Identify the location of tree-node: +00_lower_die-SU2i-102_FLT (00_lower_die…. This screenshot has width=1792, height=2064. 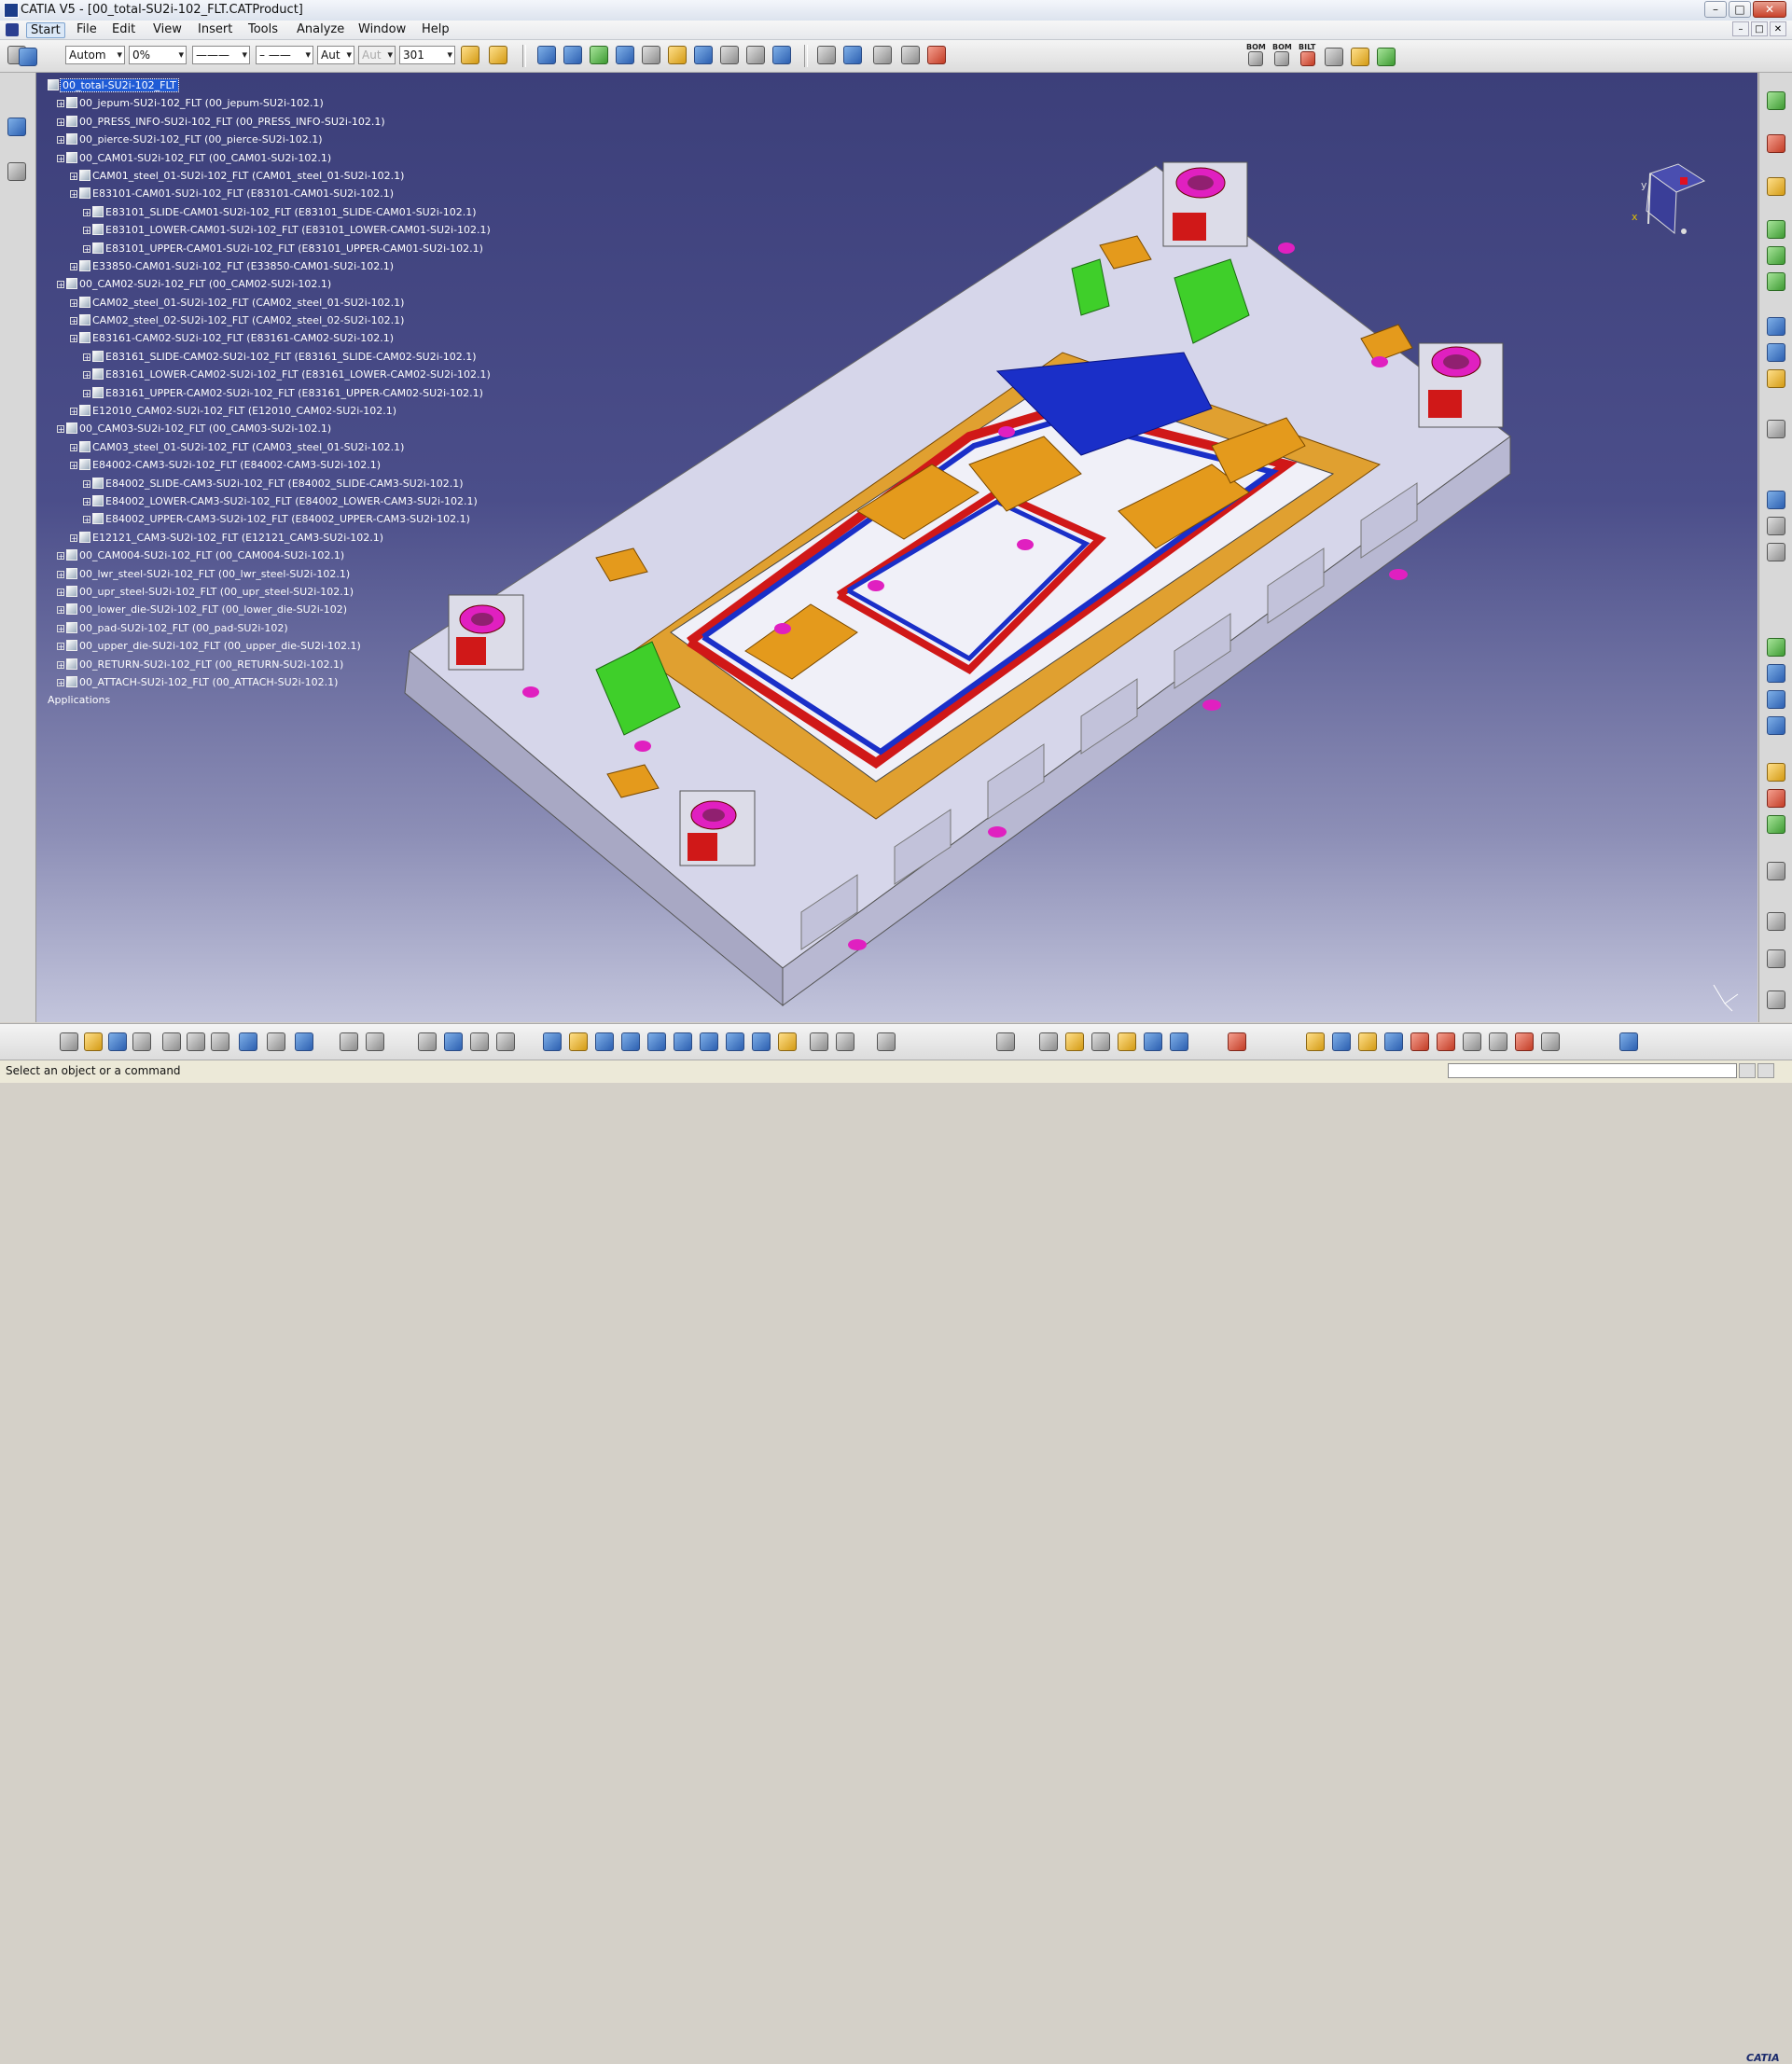
(269, 609).